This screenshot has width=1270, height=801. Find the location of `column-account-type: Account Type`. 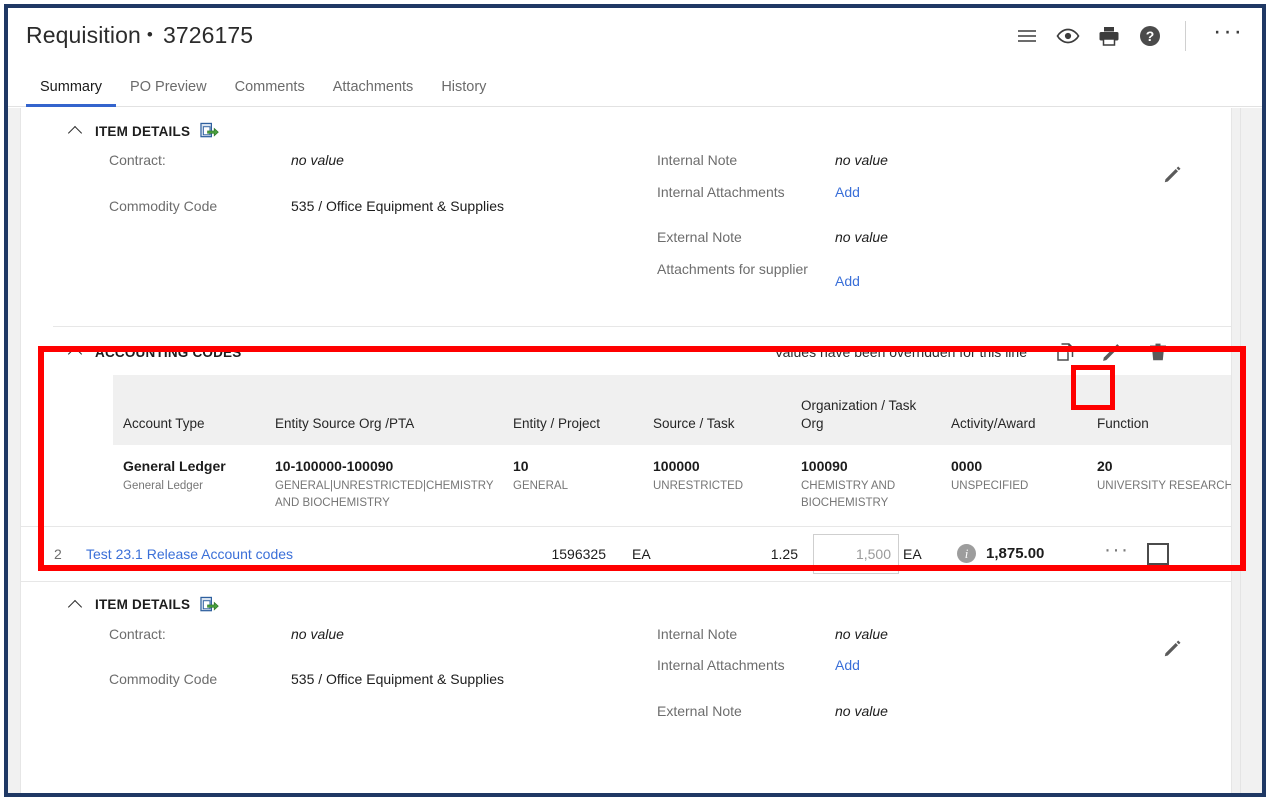

column-account-type: Account Type is located at coordinates (190, 410).